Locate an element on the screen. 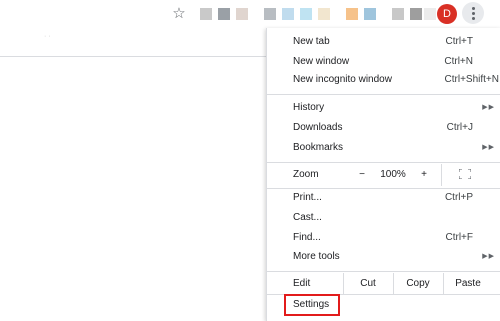 The height and width of the screenshot is (321, 500). menu-item-downloads: Downloads Ctrl+J is located at coordinates (383, 128).